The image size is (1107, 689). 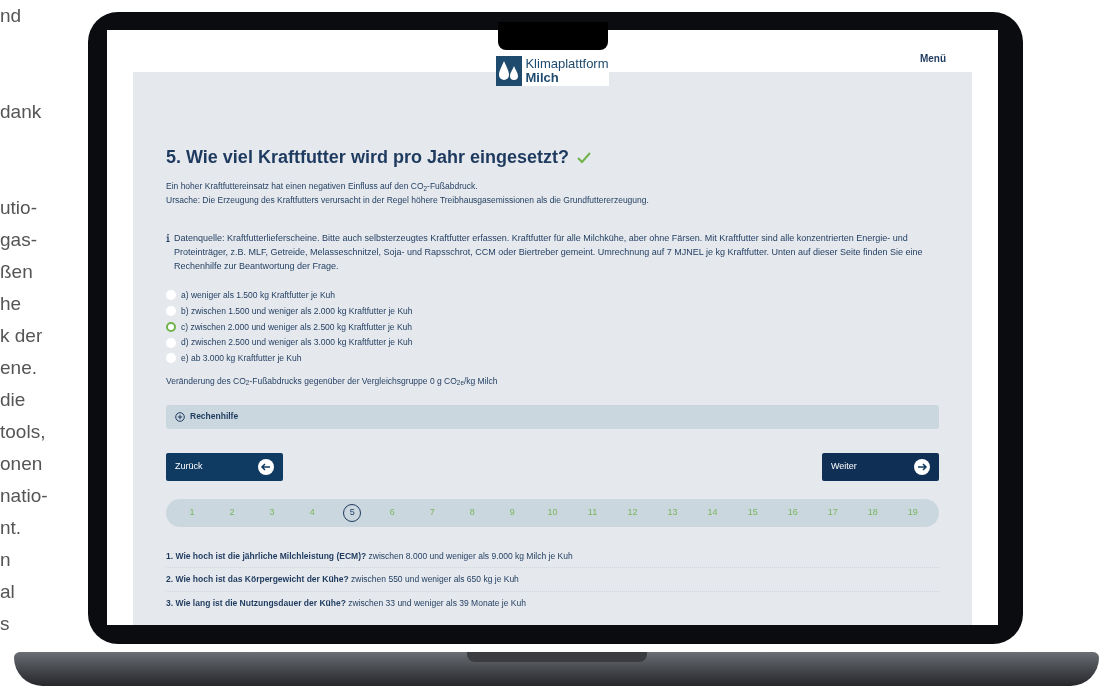 I want to click on arrow-right-icon, so click(x=922, y=466).